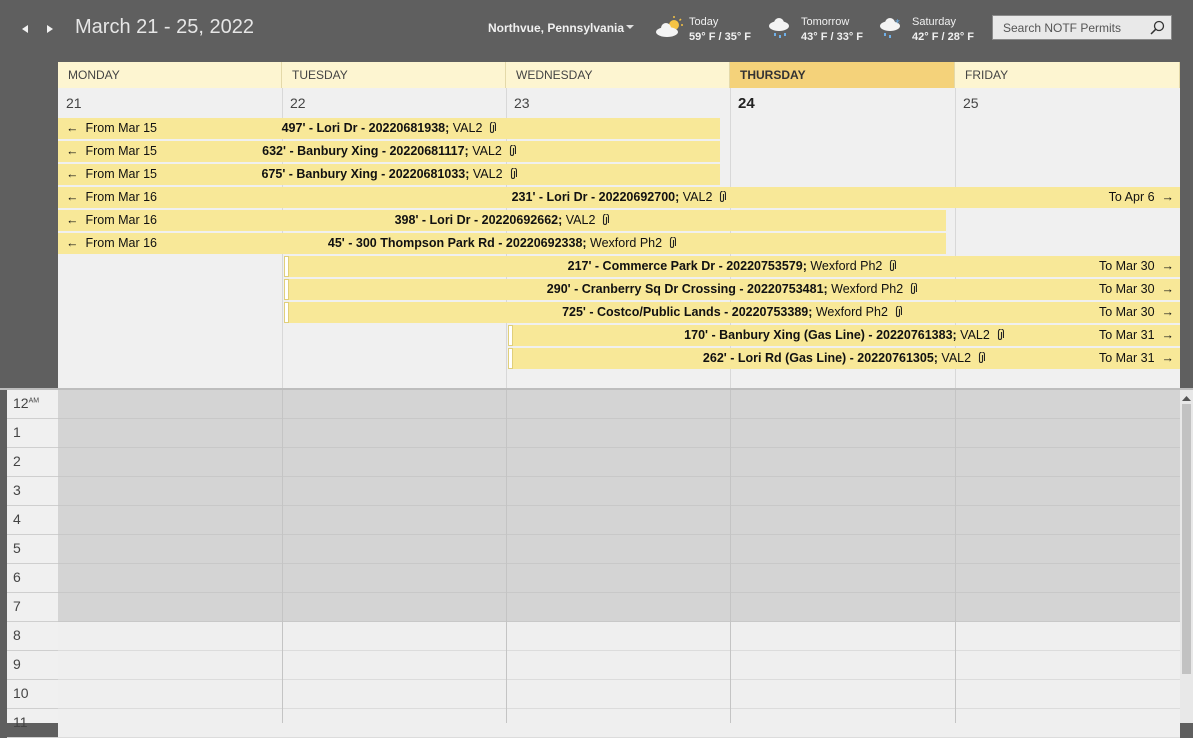 This screenshot has height=738, width=1193. What do you see at coordinates (865, 289) in the screenshot?
I see `event-category: Wexford Ph2` at bounding box center [865, 289].